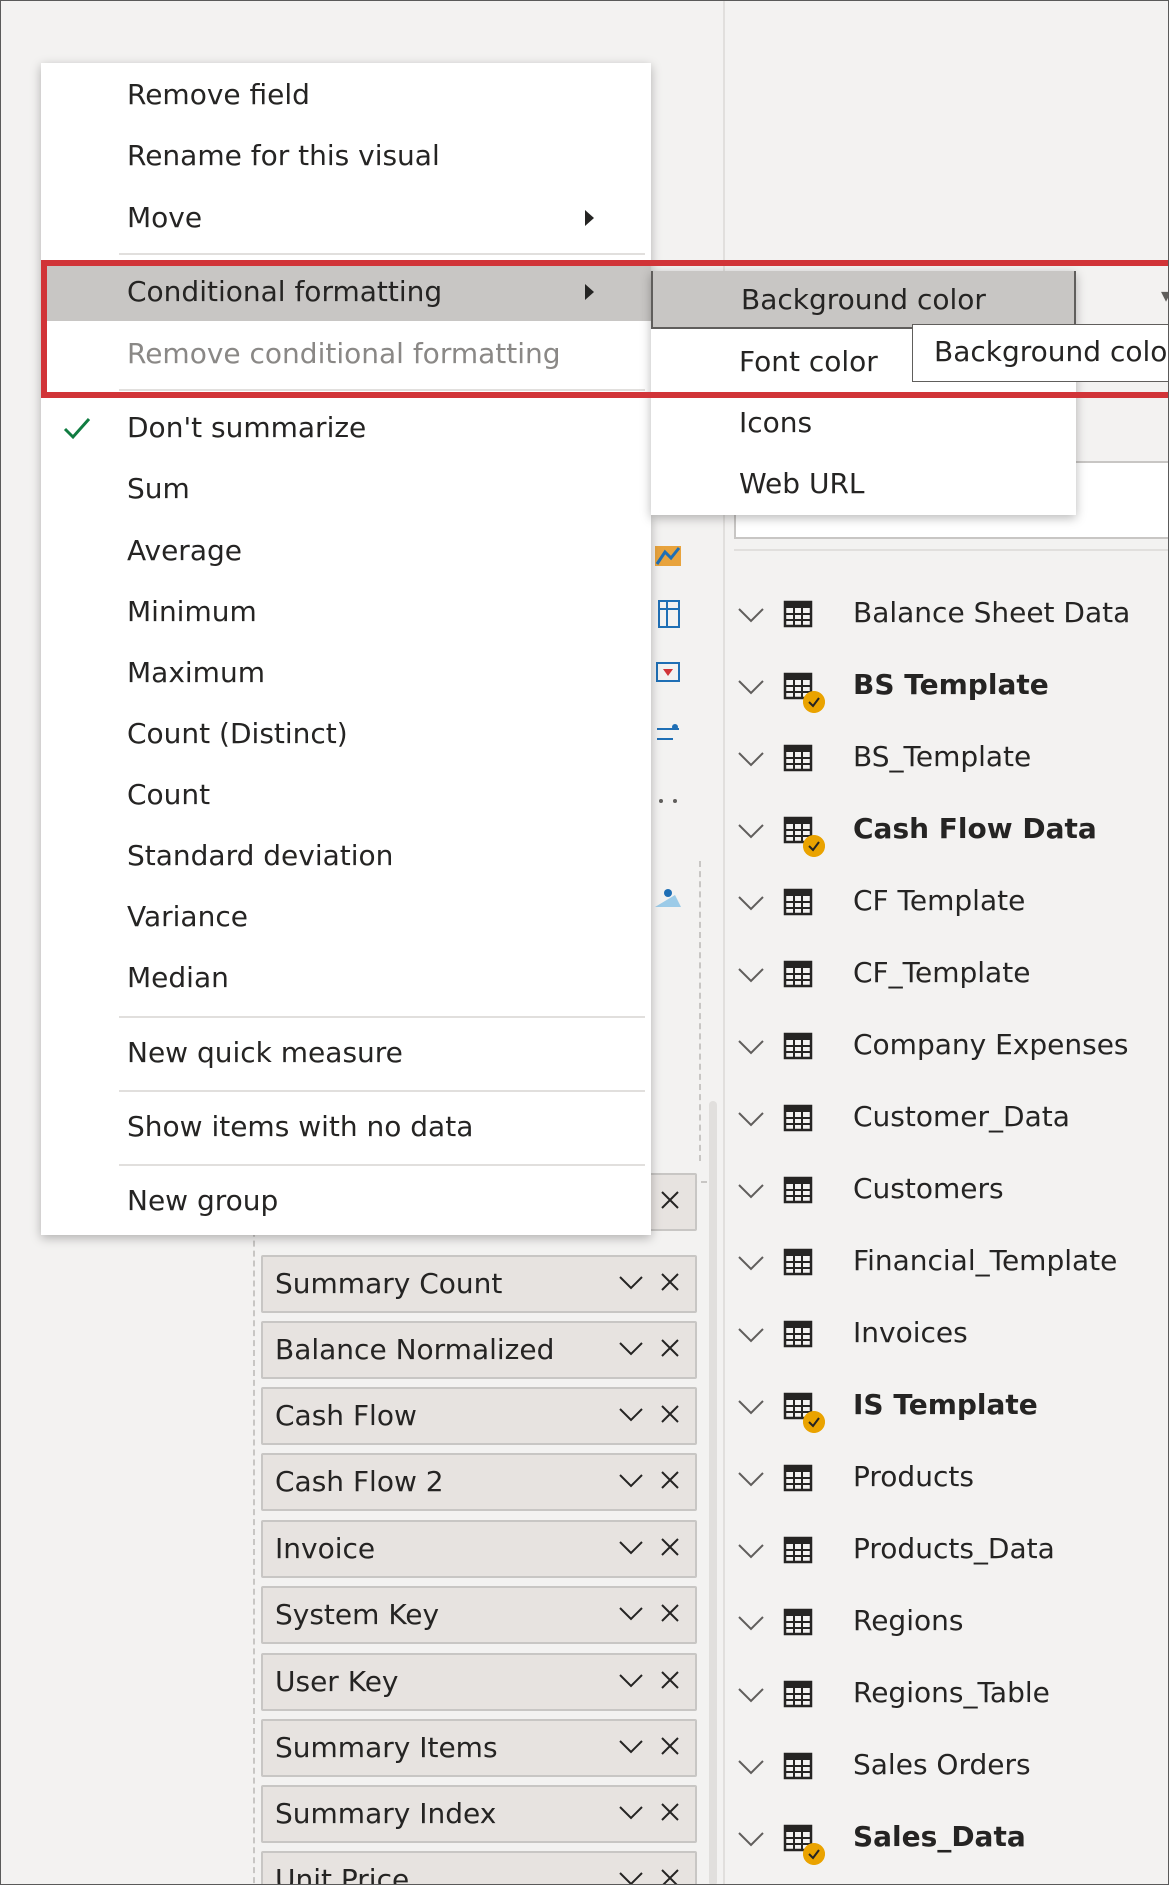 This screenshot has height=1885, width=1169. I want to click on matrix-visual-icon, so click(668, 614).